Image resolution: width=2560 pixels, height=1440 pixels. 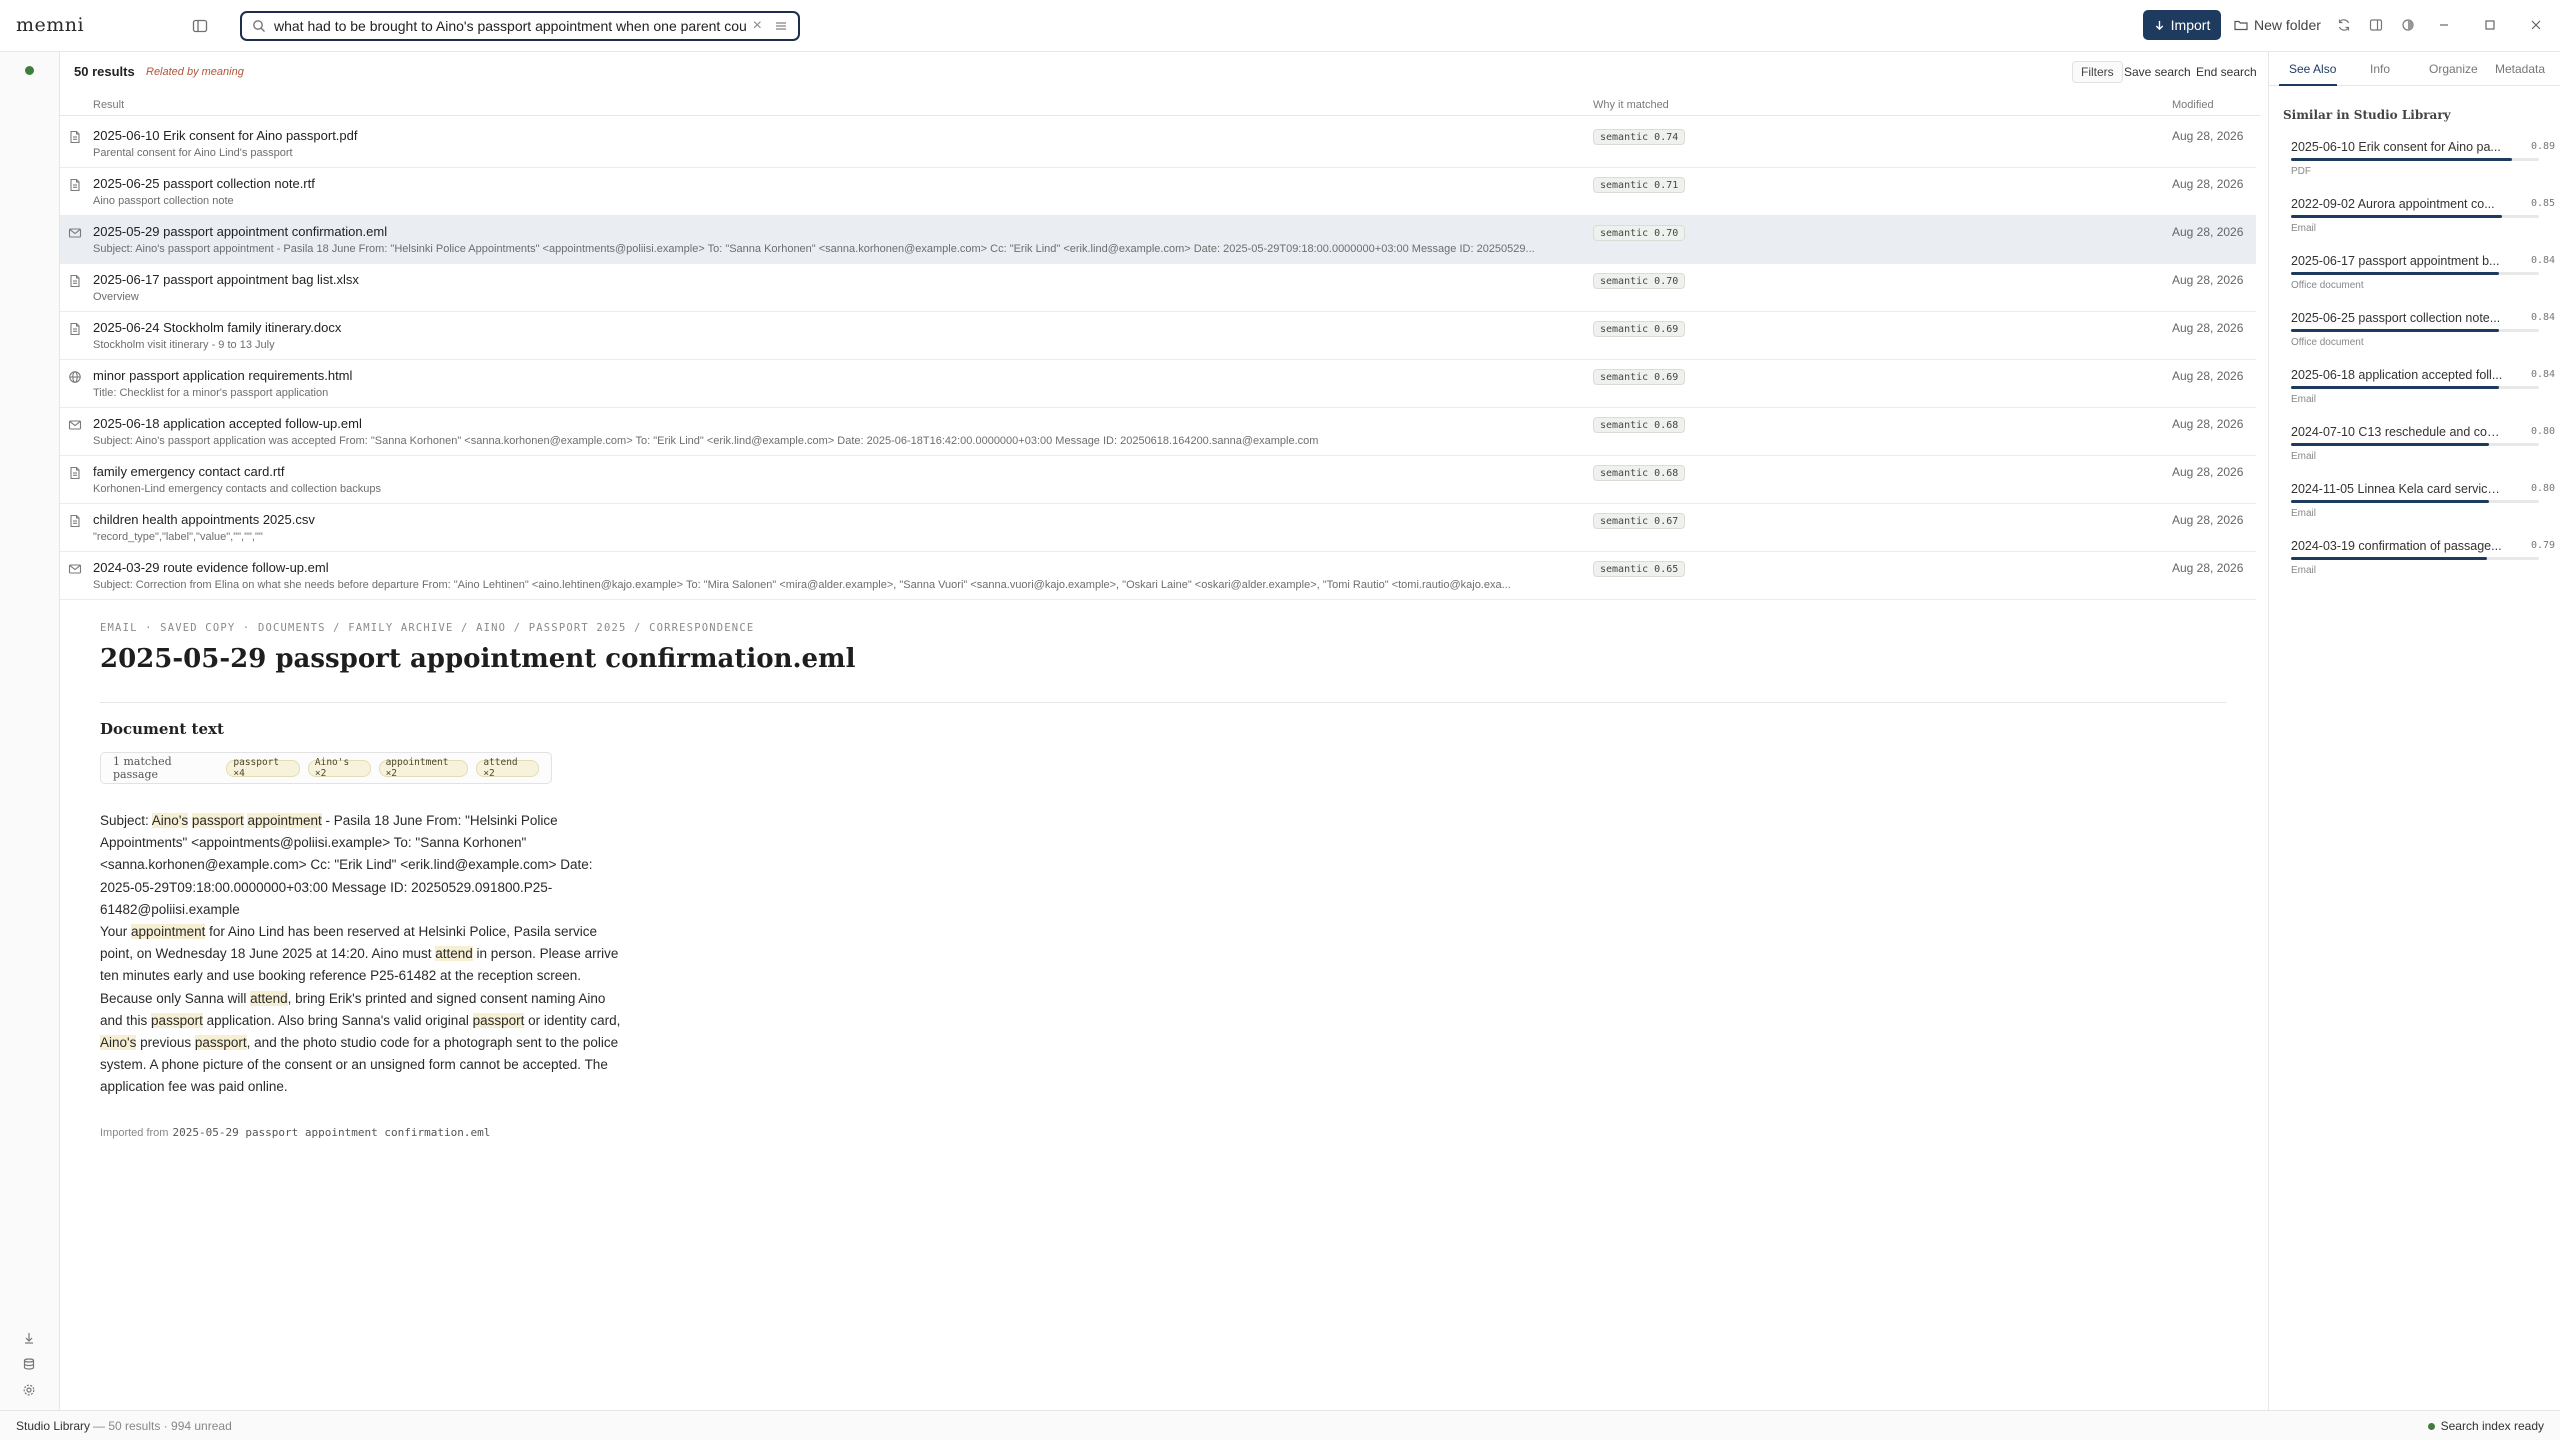 What do you see at coordinates (2414, 69) in the screenshot?
I see `panel-tabs: See Also Info Organize Metadata` at bounding box center [2414, 69].